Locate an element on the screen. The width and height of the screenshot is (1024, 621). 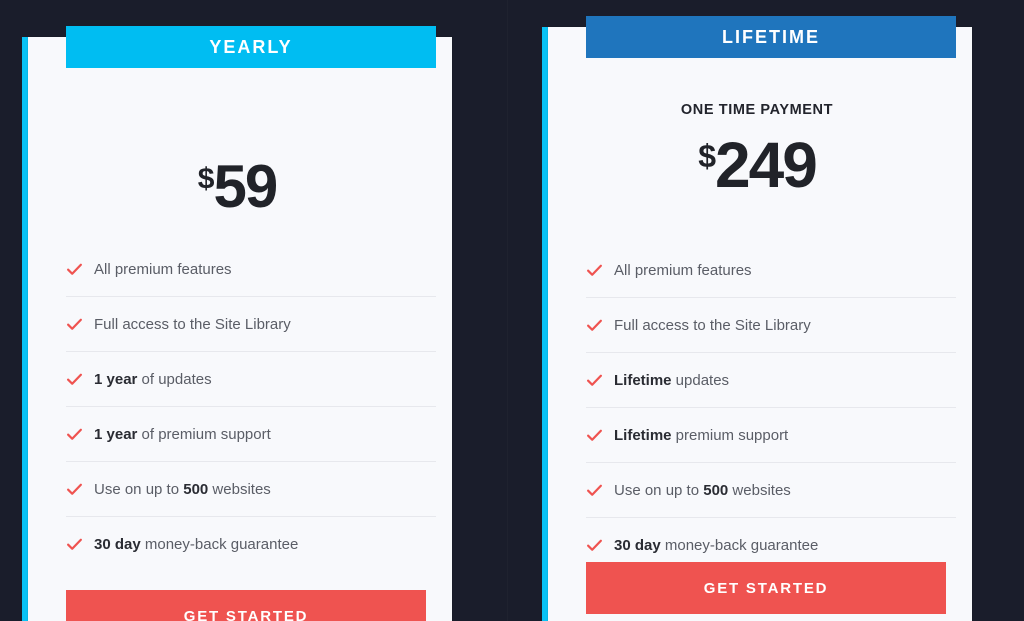
get-started-button-lifetime: GET STARTED is located at coordinates (766, 588).